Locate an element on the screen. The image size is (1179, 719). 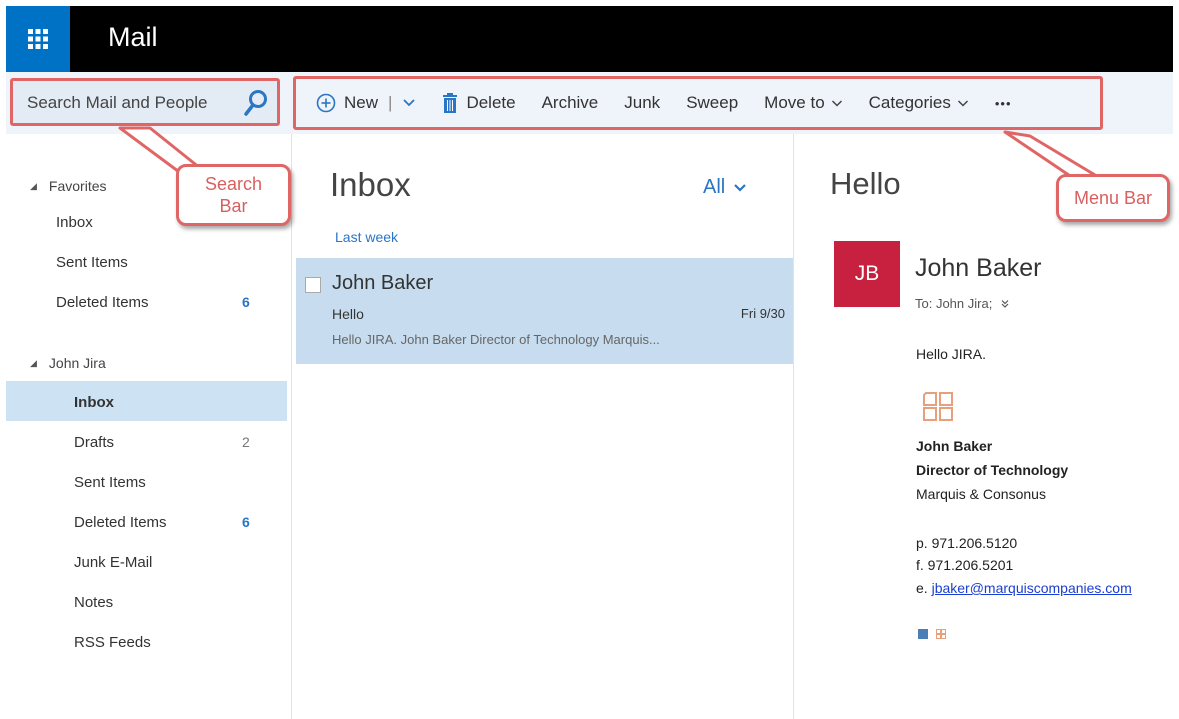
signature-phone: p. 971.206.5120 is located at coordinates (967, 543).